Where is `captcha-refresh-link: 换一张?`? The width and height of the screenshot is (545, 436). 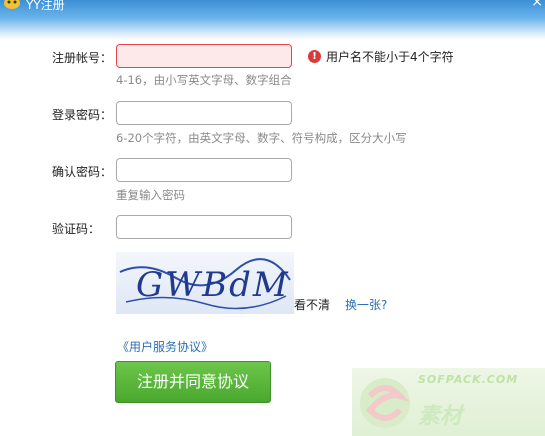 captcha-refresh-link: 换一张? is located at coordinates (366, 304).